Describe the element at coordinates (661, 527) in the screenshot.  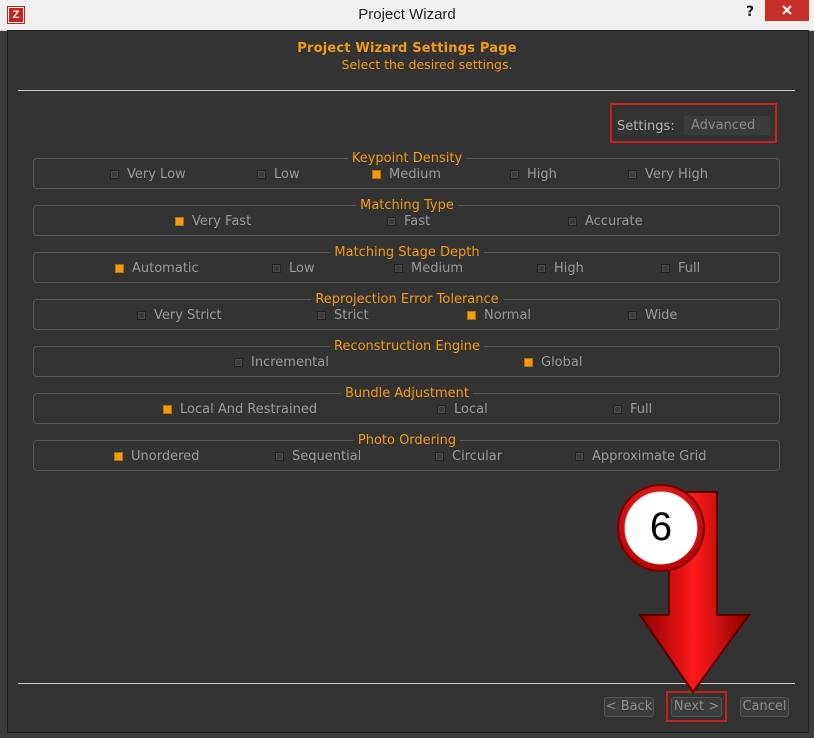
I see `step-number: 6` at that location.